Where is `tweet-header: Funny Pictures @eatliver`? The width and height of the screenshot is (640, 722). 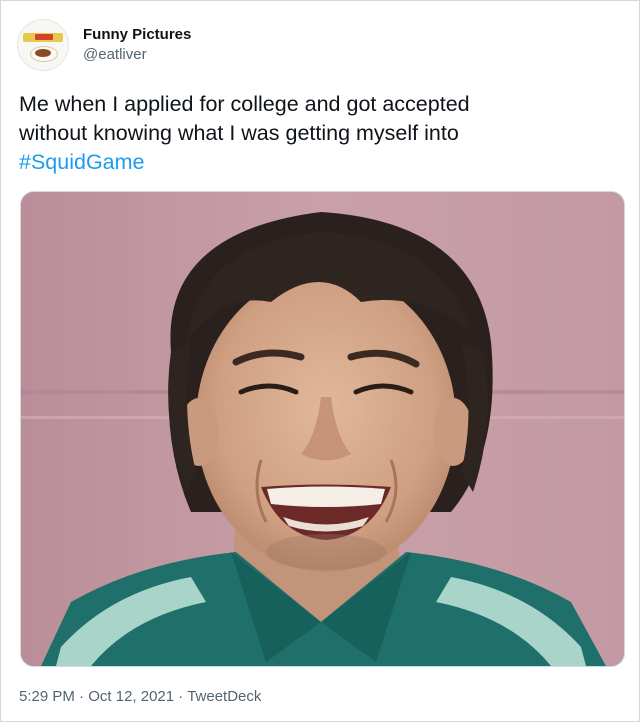 tweet-header: Funny Pictures @eatliver is located at coordinates (104, 45).